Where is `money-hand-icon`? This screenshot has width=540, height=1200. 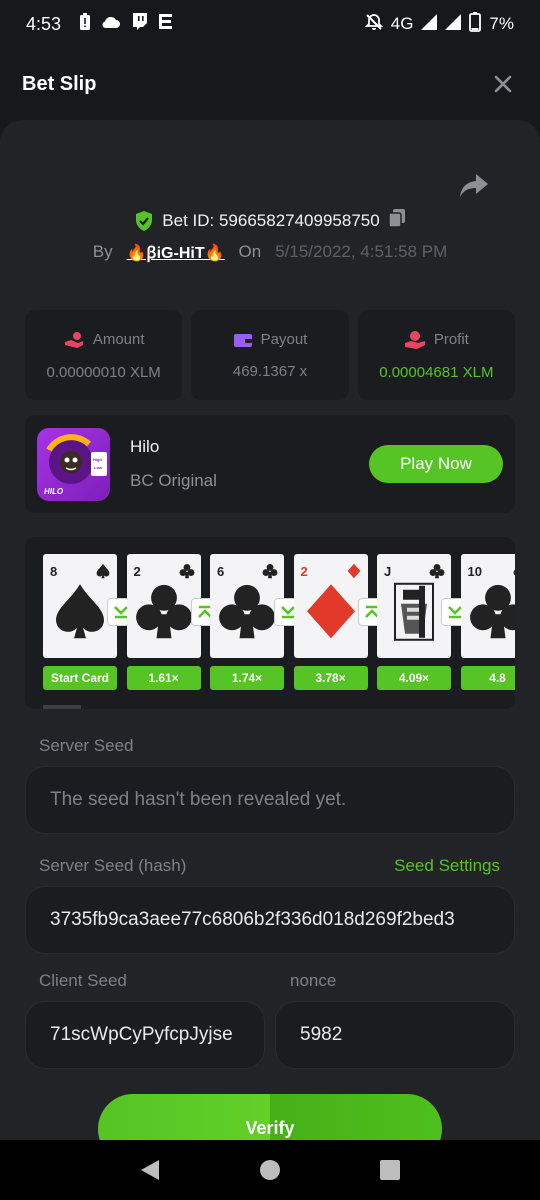 money-hand-icon is located at coordinates (73, 339).